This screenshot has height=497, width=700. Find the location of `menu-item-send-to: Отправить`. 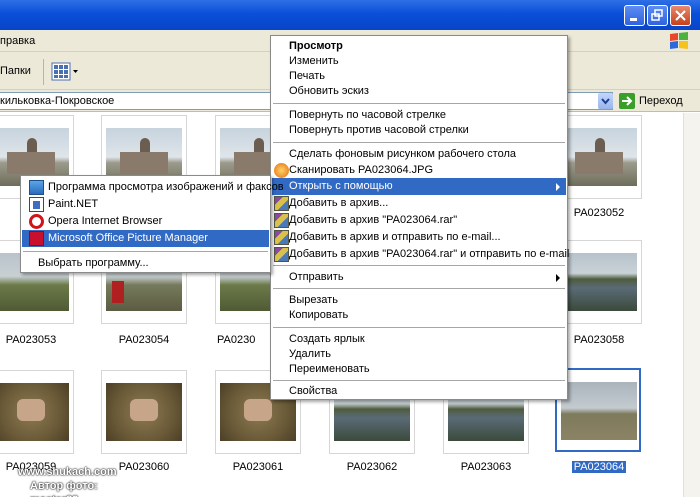

menu-item-send-to: Отправить is located at coordinates (419, 277).